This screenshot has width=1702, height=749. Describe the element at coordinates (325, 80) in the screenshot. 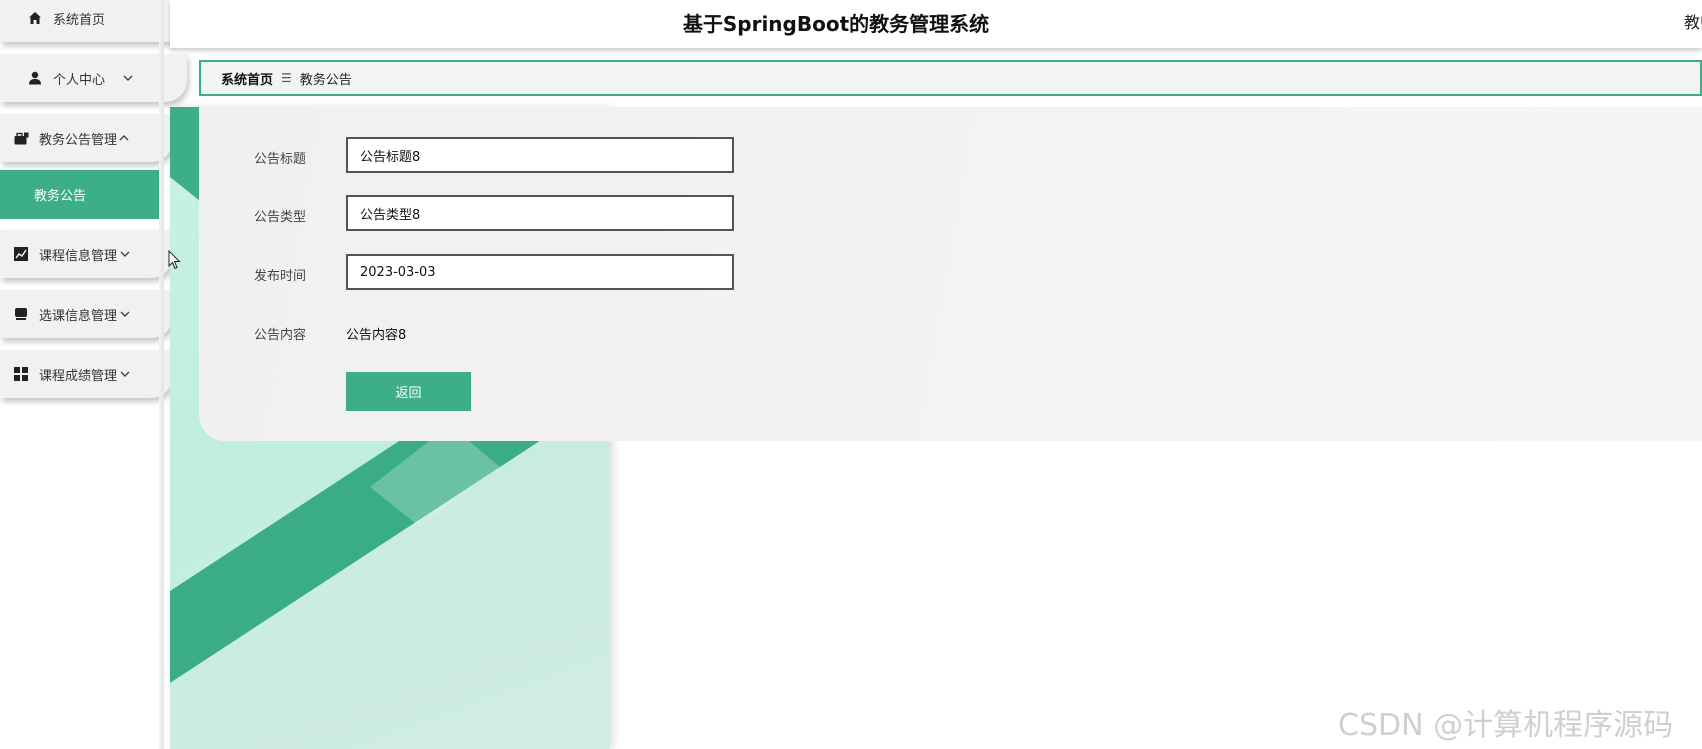

I see `breadcrumb-current: 教务公告` at that location.